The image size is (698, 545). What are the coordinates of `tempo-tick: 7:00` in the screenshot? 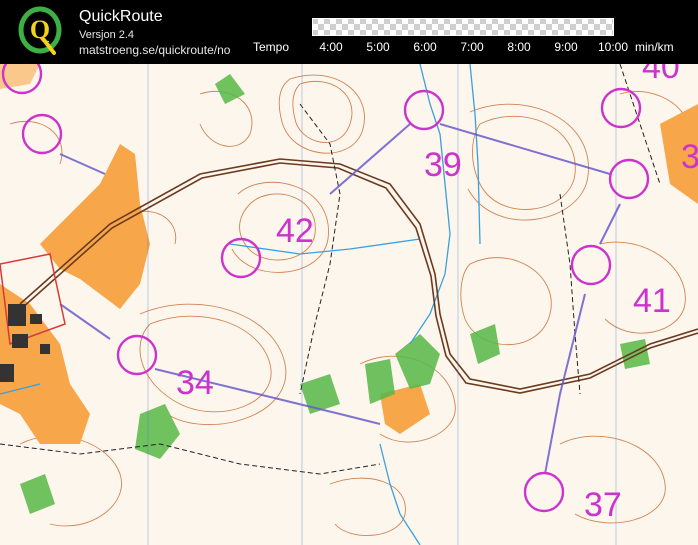 It's located at (472, 47).